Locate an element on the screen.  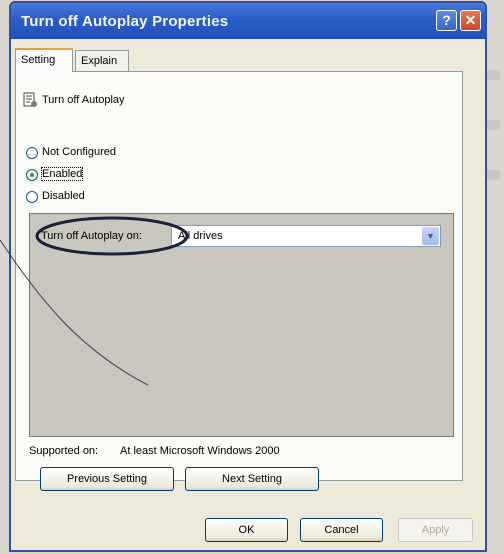
policy-icon is located at coordinates (30, 99).